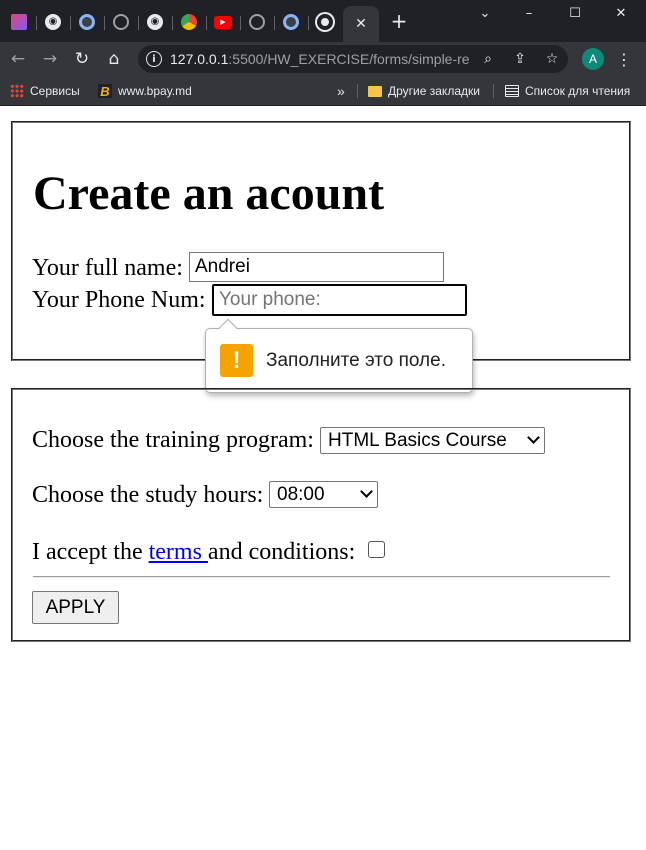 The height and width of the screenshot is (850, 646). Describe the element at coordinates (578, 91) in the screenshot. I see `bookmark-label: Список для чтения` at that location.